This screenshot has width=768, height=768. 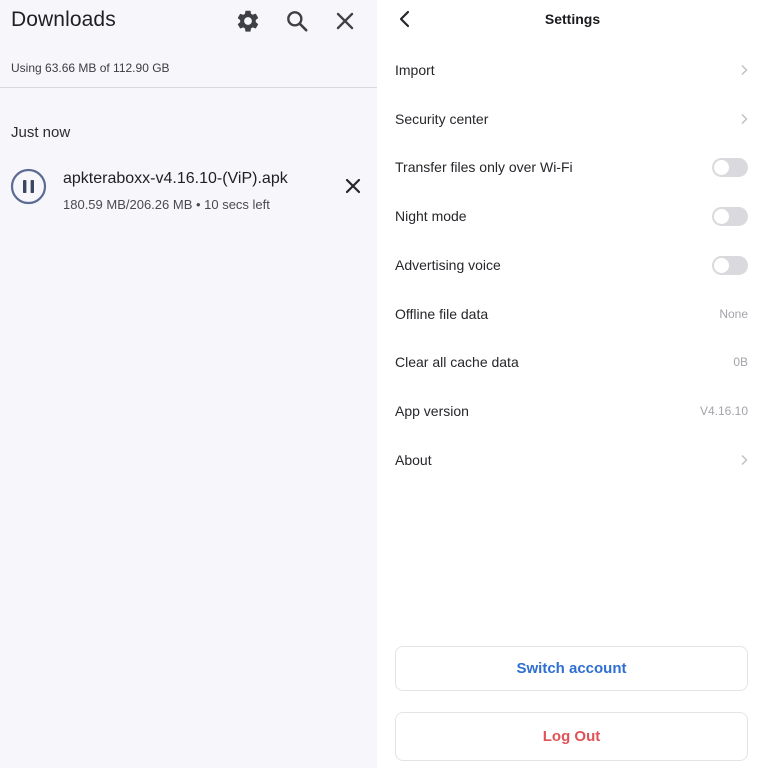 I want to click on settings-title: Settings, so click(x=572, y=19).